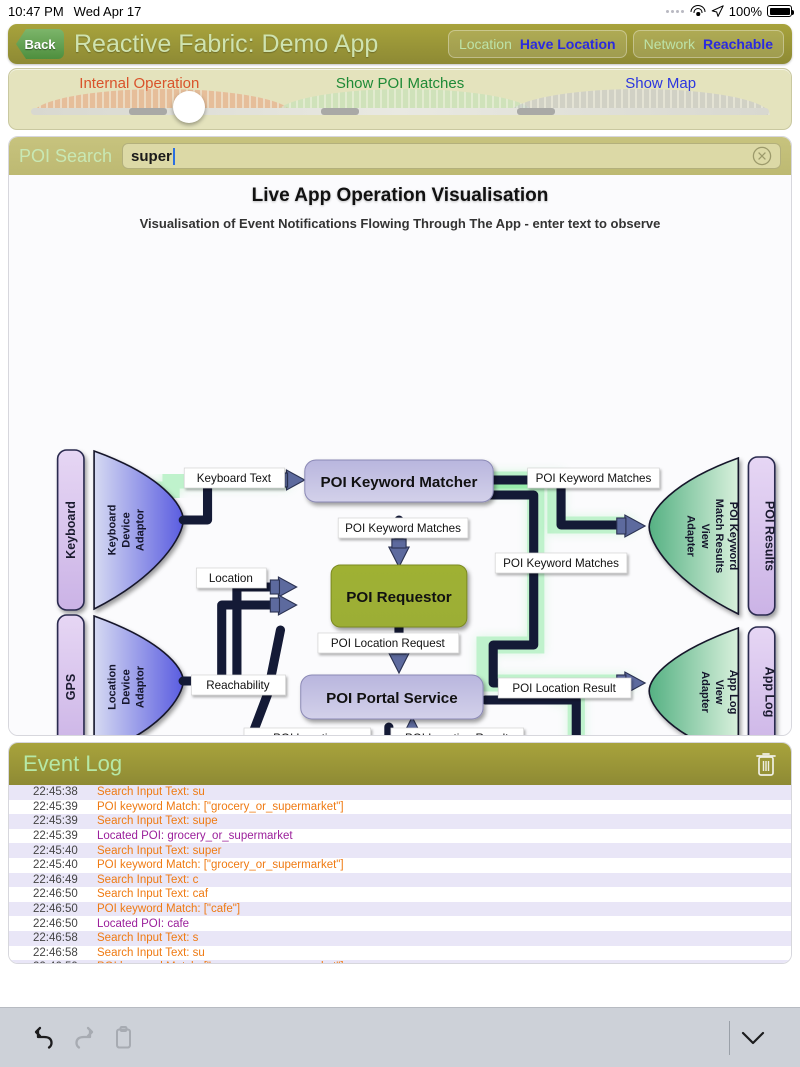 Image resolution: width=800 pixels, height=1067 pixels. What do you see at coordinates (173, 156) in the screenshot?
I see `text-caret` at bounding box center [173, 156].